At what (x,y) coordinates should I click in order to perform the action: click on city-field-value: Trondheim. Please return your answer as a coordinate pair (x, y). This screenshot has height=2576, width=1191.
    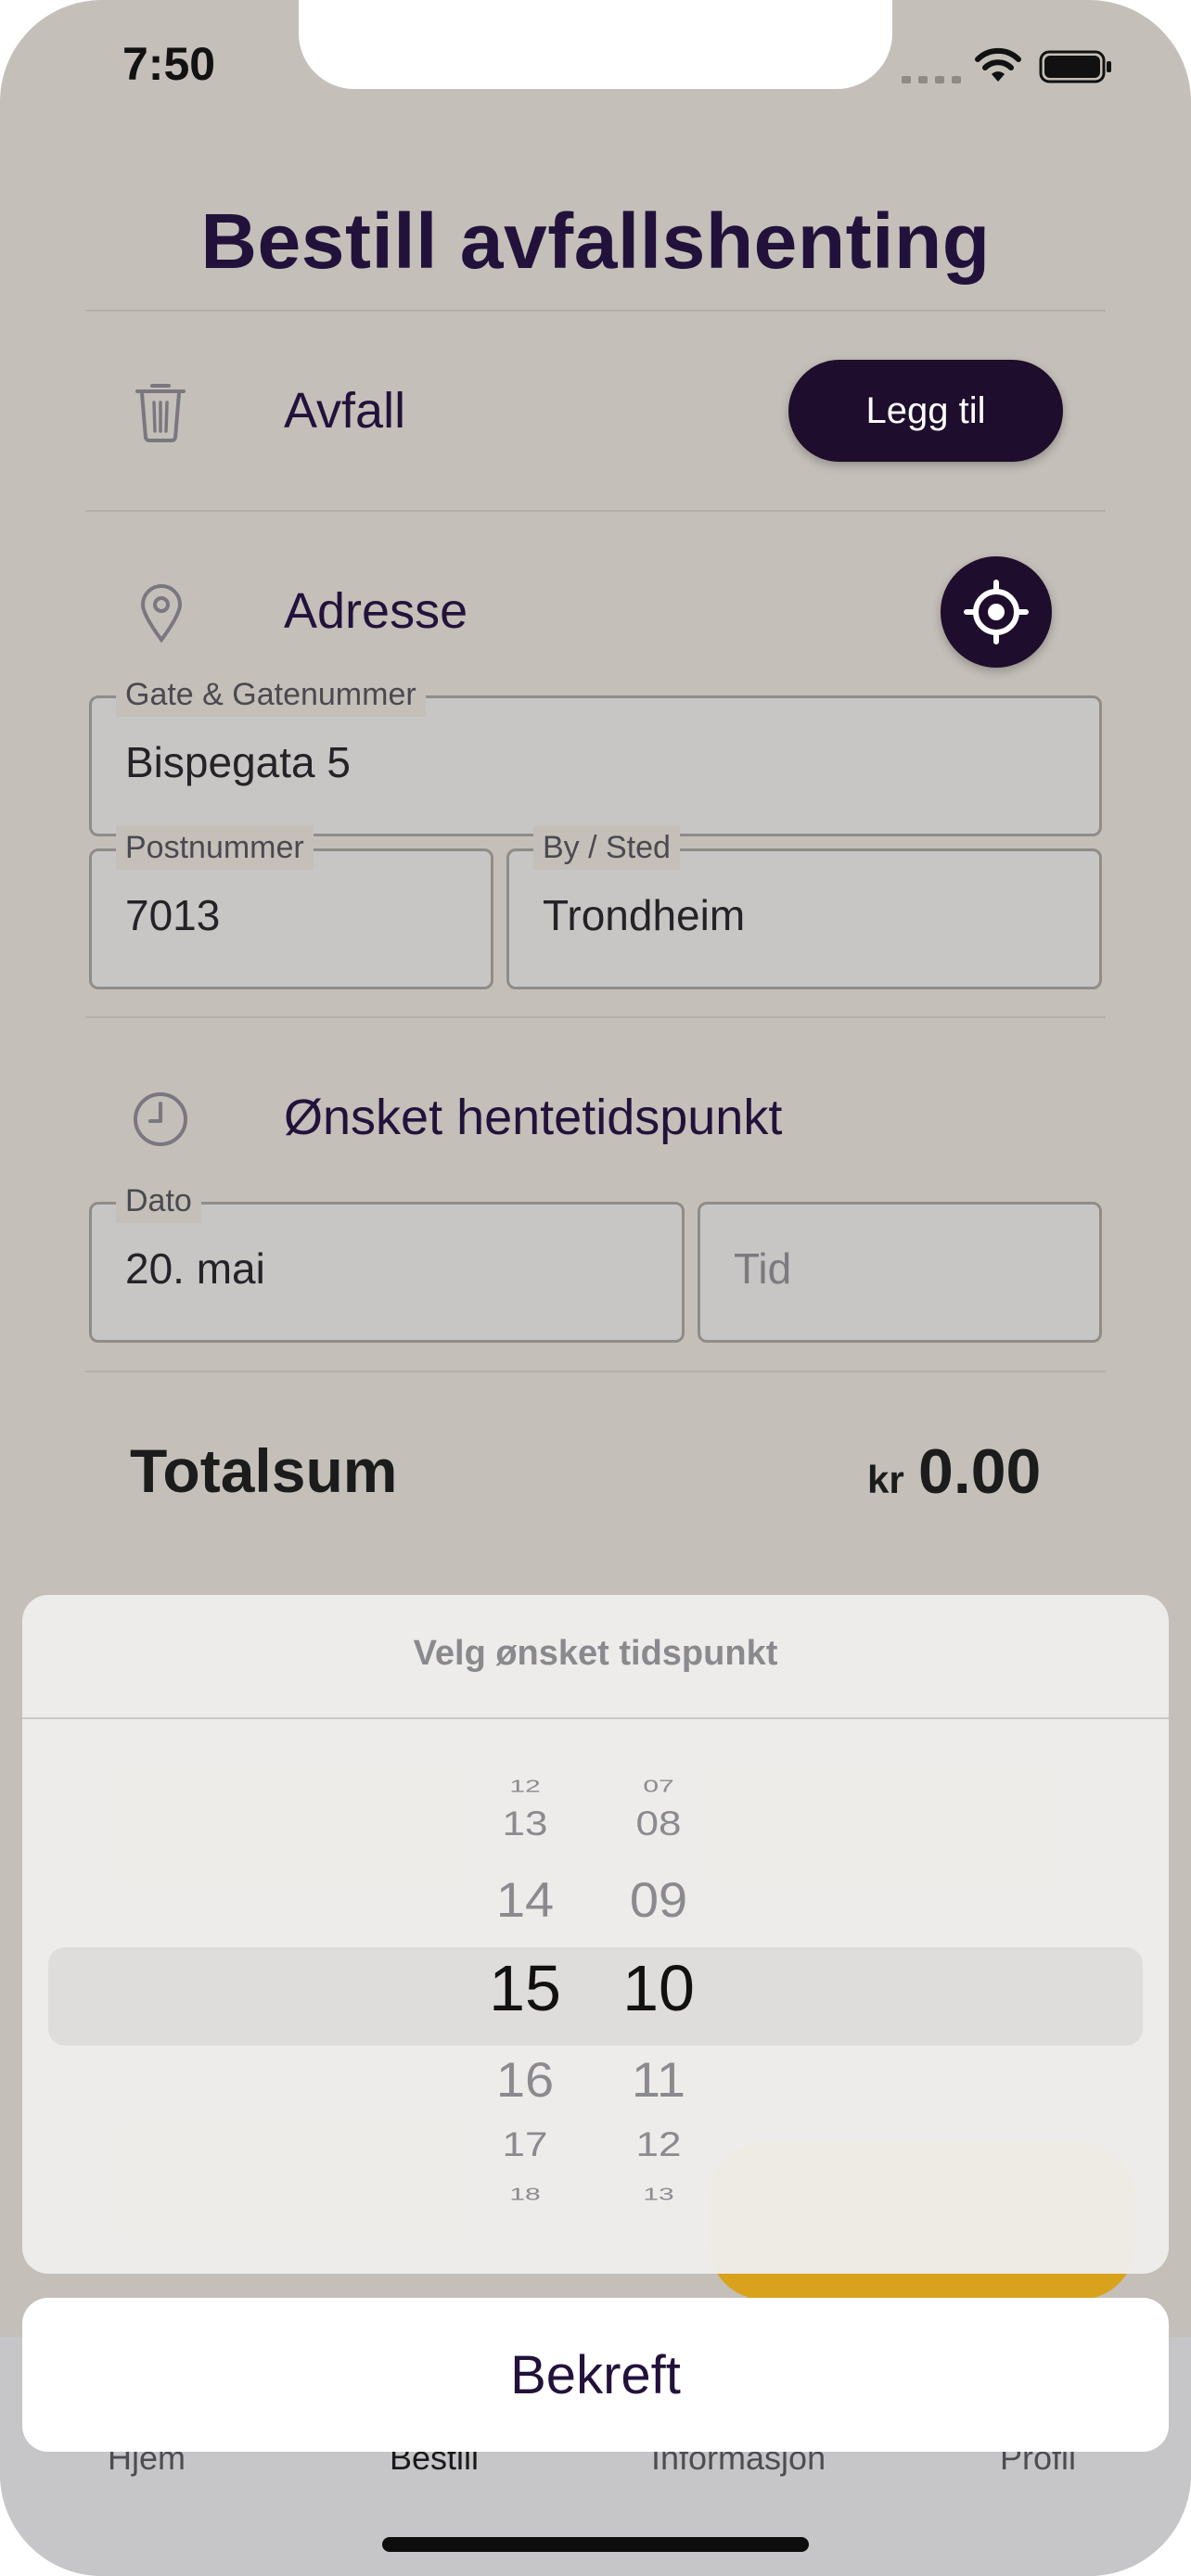
    Looking at the image, I should click on (644, 915).